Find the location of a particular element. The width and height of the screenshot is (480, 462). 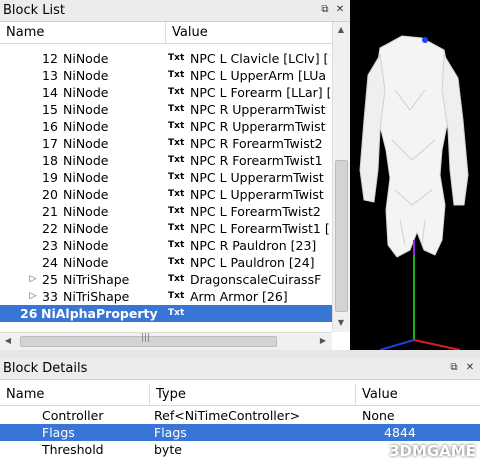

tree-row: 19 NiNode Txt NPC L UpperarmTwist is located at coordinates (166, 177).